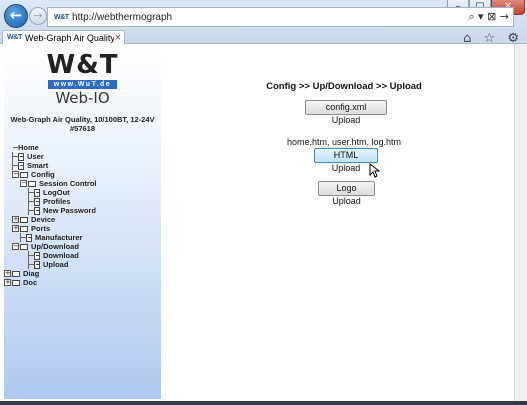 This screenshot has height=405, width=527. Describe the element at coordinates (54, 156) in the screenshot. I see `tree-item-user: User` at that location.